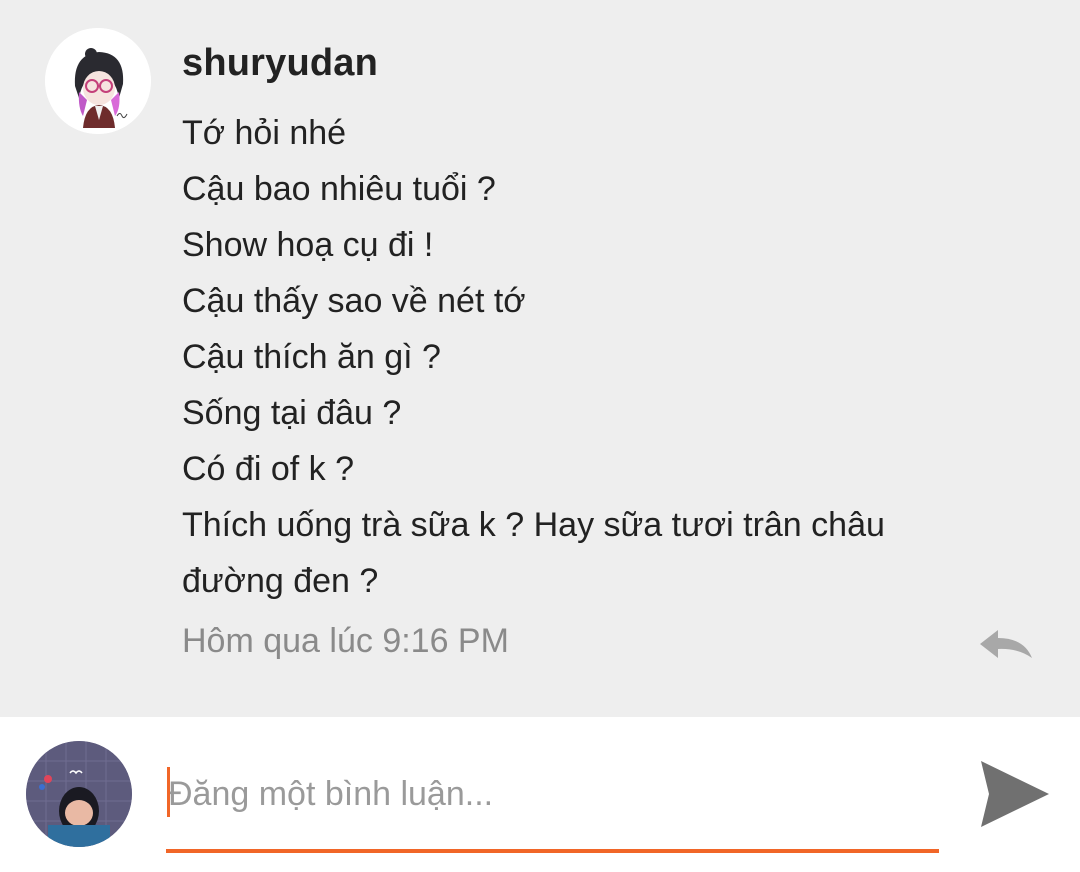 The width and height of the screenshot is (1080, 872). I want to click on comment-line: Cậu bao nhiêu tuổi ?, so click(339, 189).